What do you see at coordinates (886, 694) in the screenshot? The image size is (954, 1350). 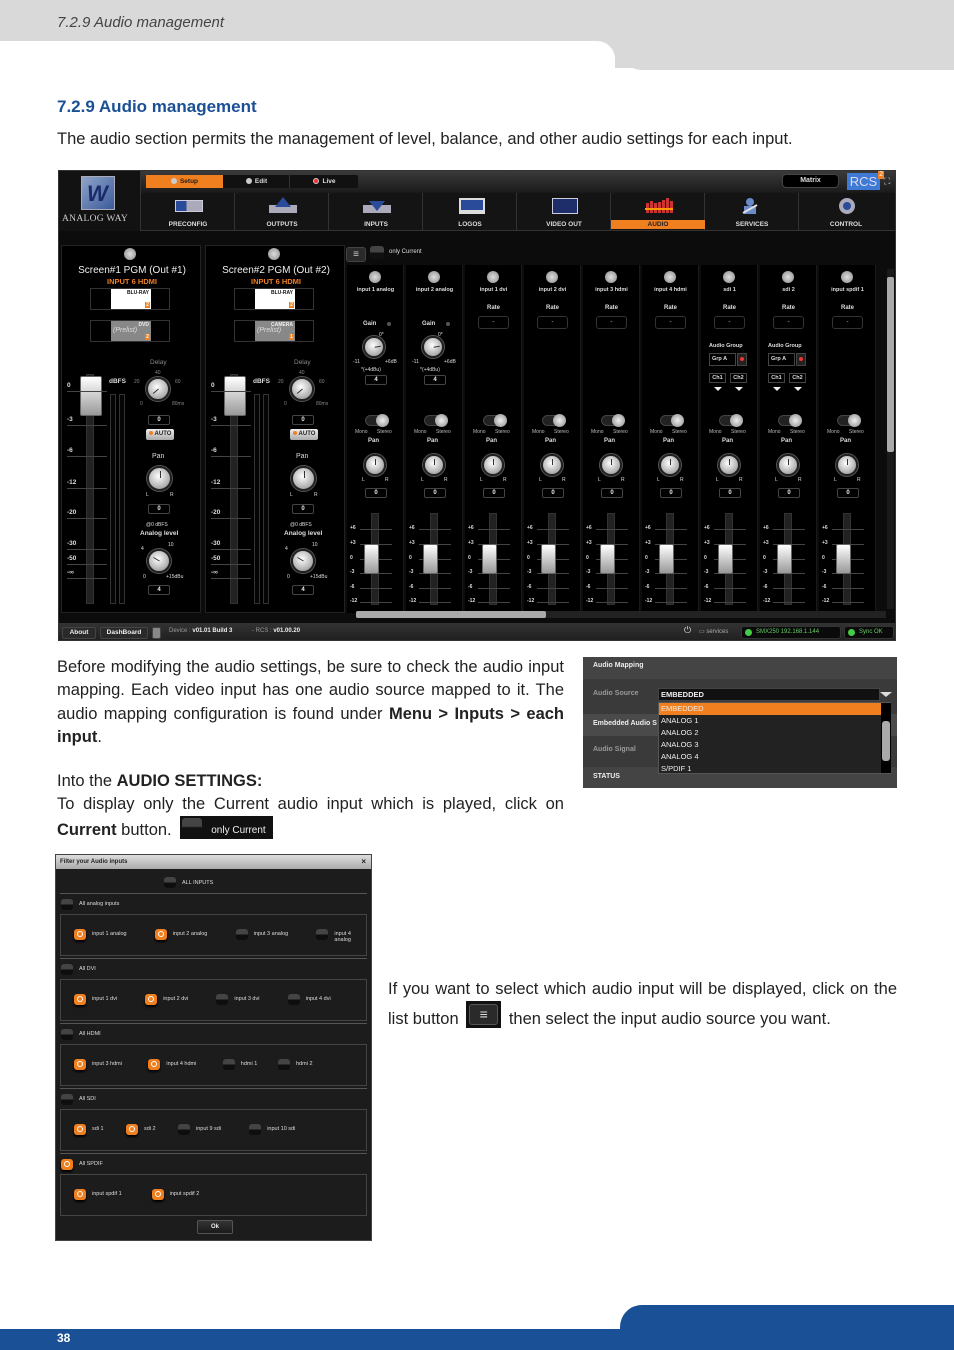 I see `chevron-down-icon` at bounding box center [886, 694].